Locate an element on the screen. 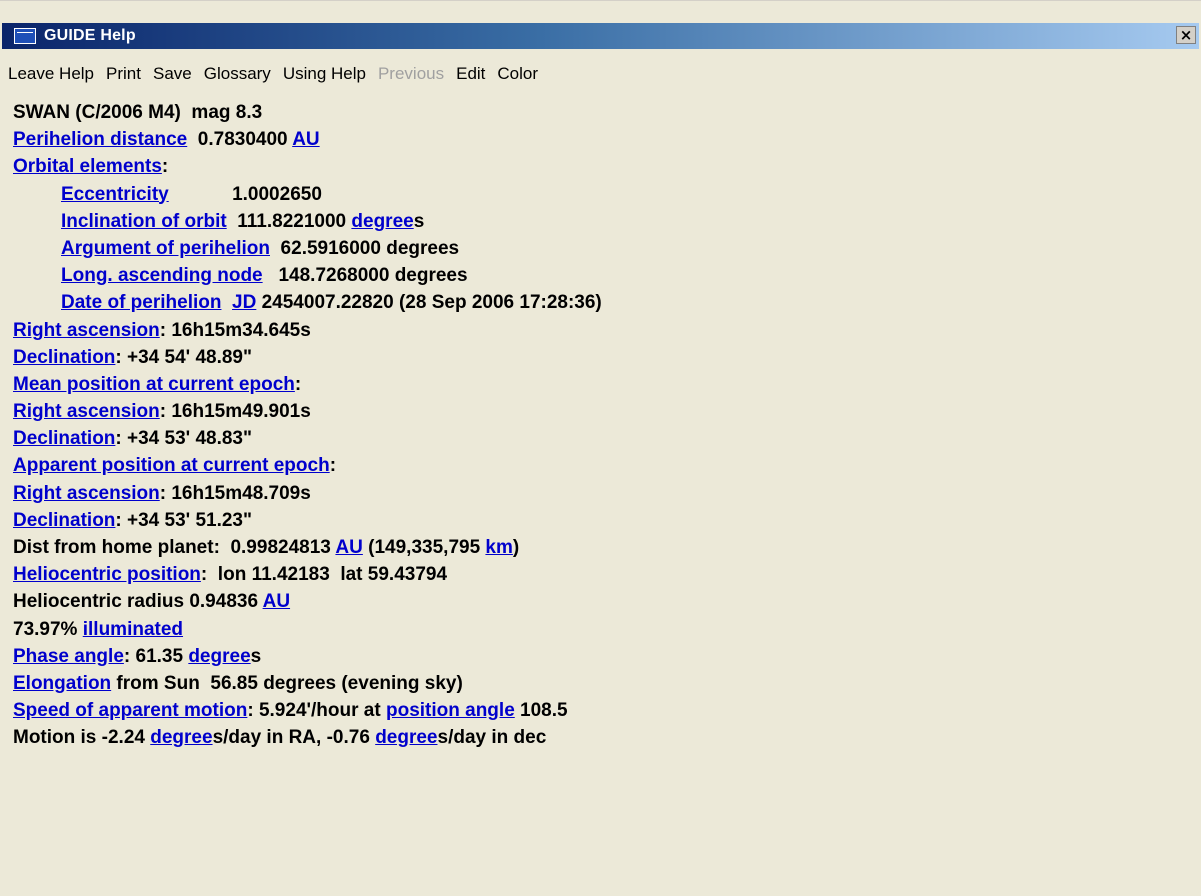 The image size is (1201, 896). heliocentric-position-value: : lon 11.42183 lat 59.43794 is located at coordinates (324, 575).